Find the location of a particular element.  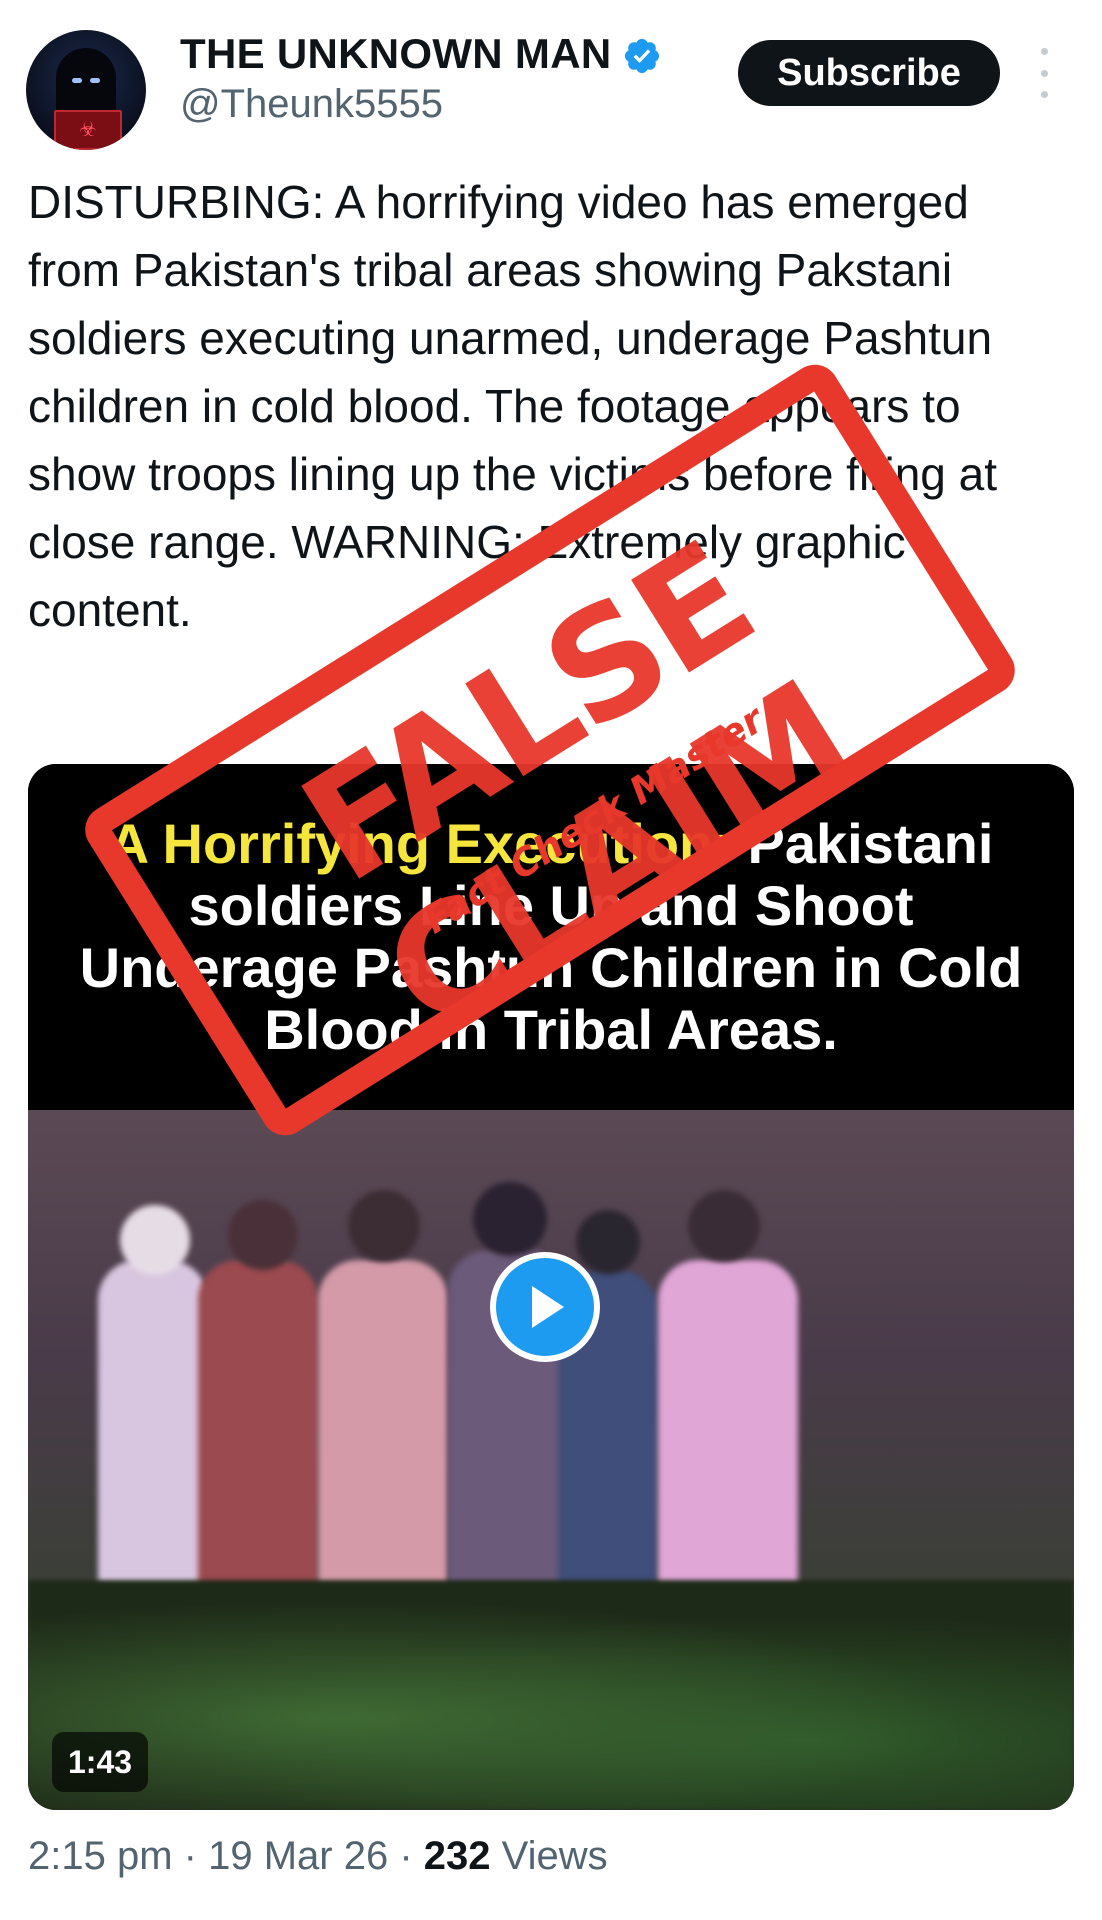

video-caption-highlight: A Horrifying Execution: is located at coordinates (420, 843).